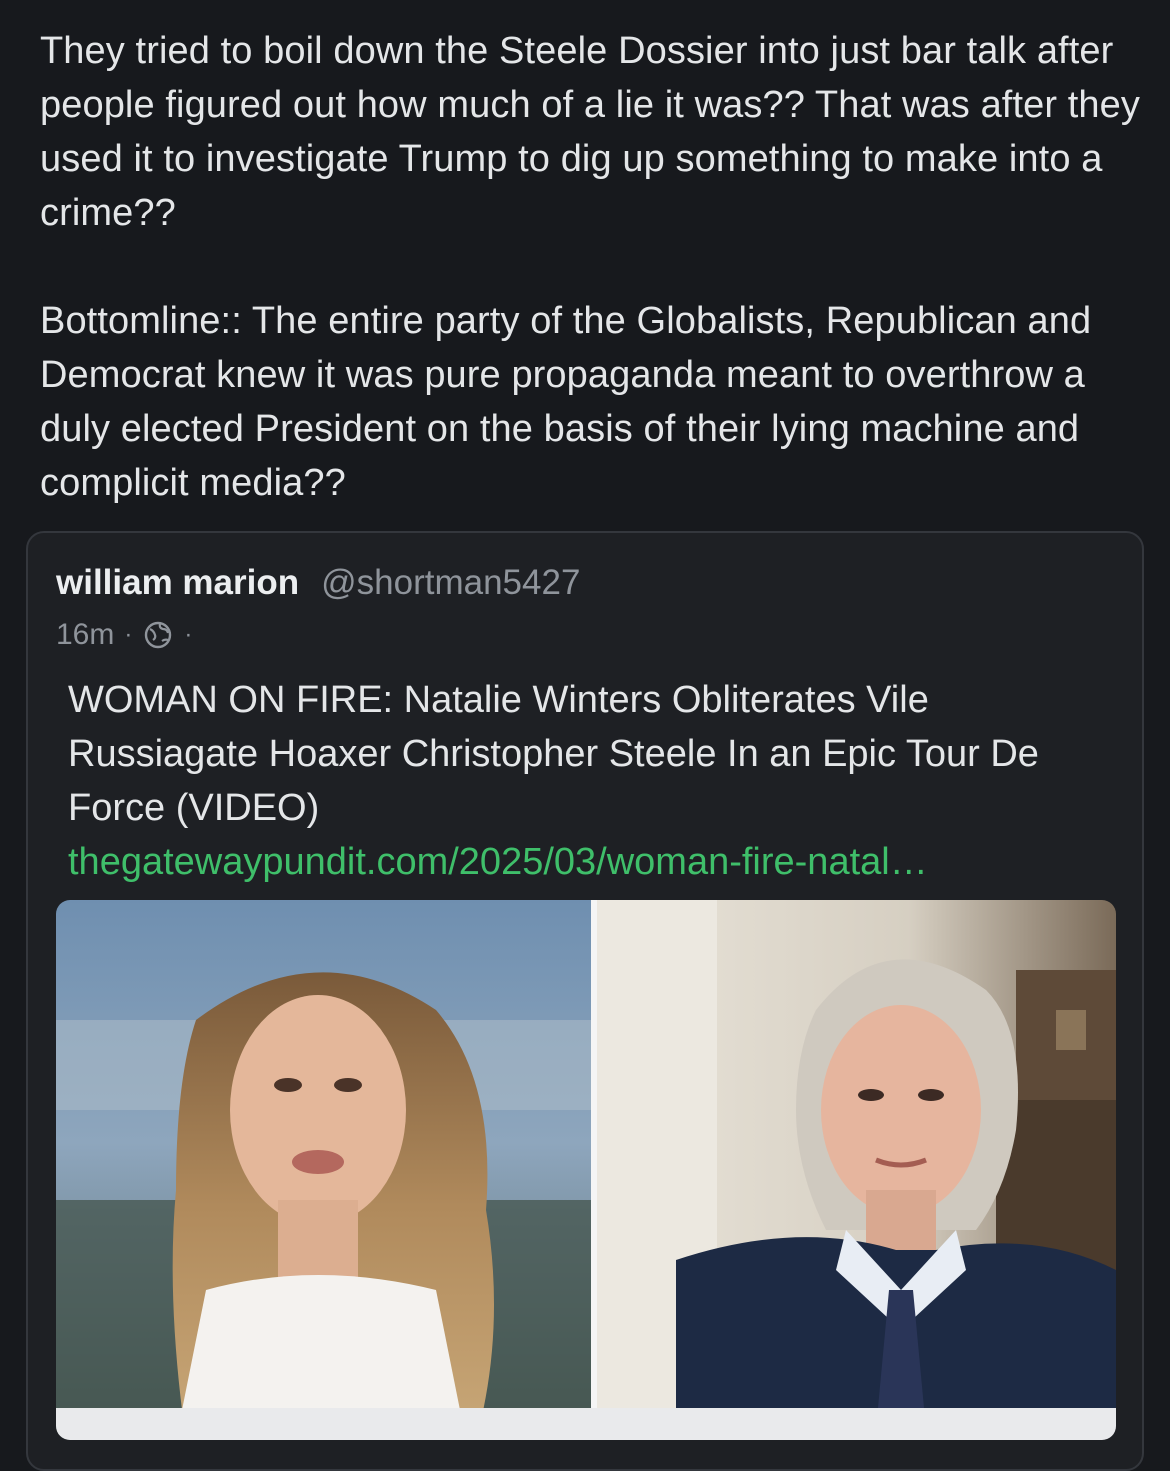 The width and height of the screenshot is (1170, 1471). Describe the element at coordinates (450, 583) in the screenshot. I see `author-handle: @shortman5427` at that location.